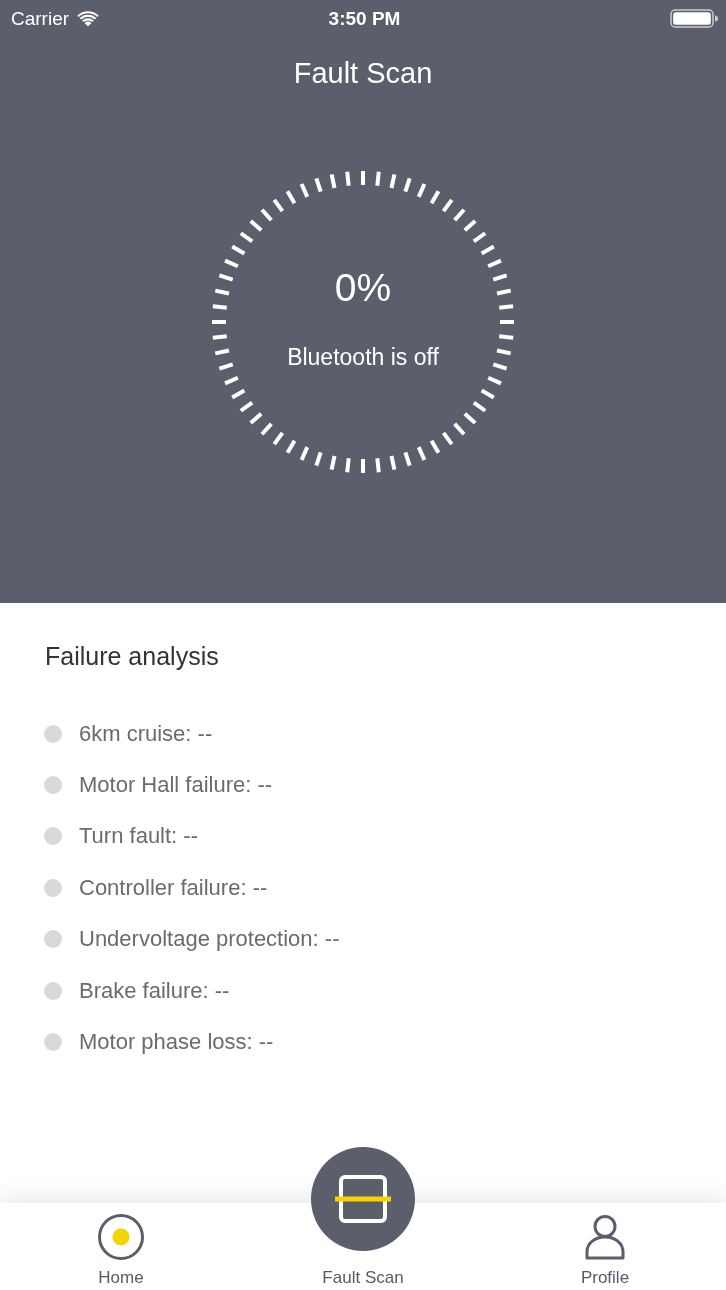 Image resolution: width=726 pixels, height=1290 pixels. What do you see at coordinates (176, 1042) in the screenshot?
I see `fault-item: Motor phase loss: --` at bounding box center [176, 1042].